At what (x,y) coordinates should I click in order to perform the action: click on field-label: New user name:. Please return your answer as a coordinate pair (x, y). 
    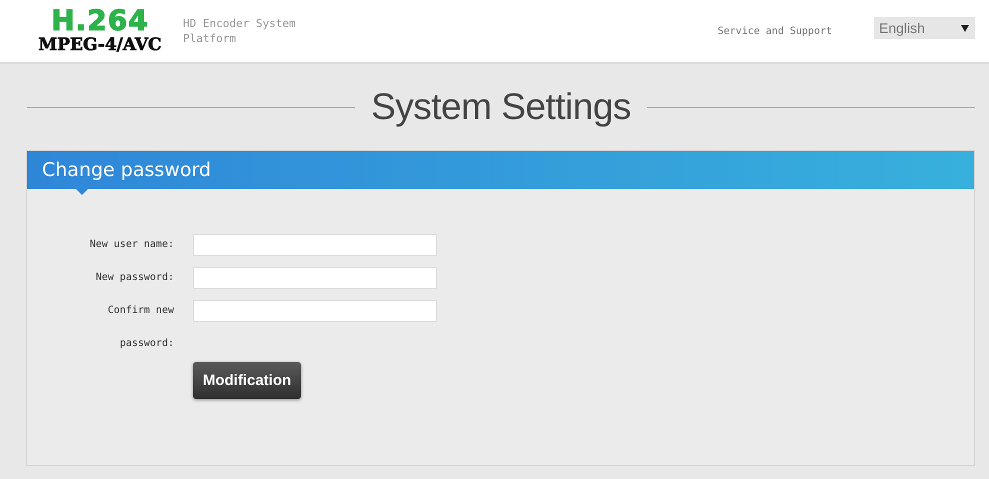
    Looking at the image, I should click on (131, 245).